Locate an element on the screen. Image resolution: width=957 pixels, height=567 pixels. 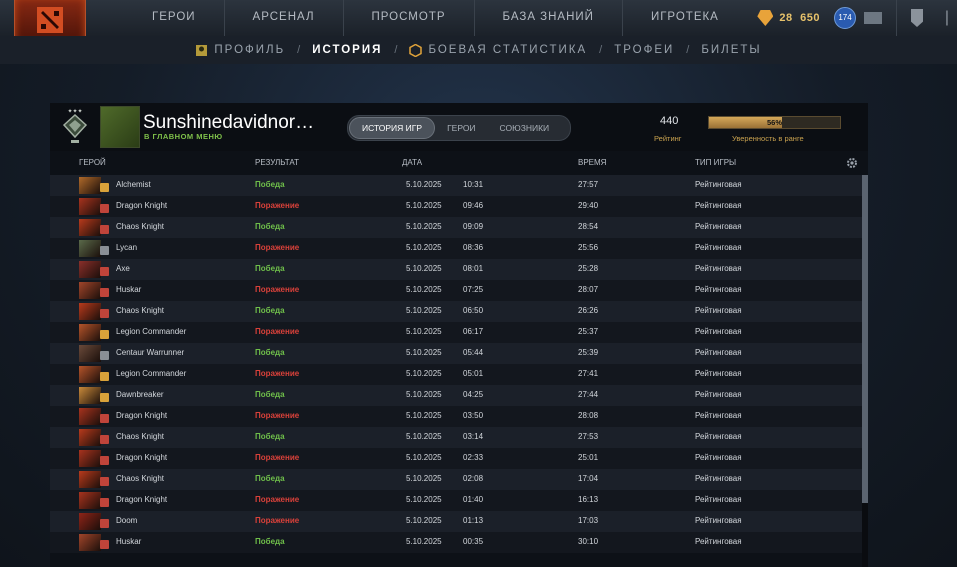
tab-match-history: ИСТОРИЯ ИГР is located at coordinates (392, 128).